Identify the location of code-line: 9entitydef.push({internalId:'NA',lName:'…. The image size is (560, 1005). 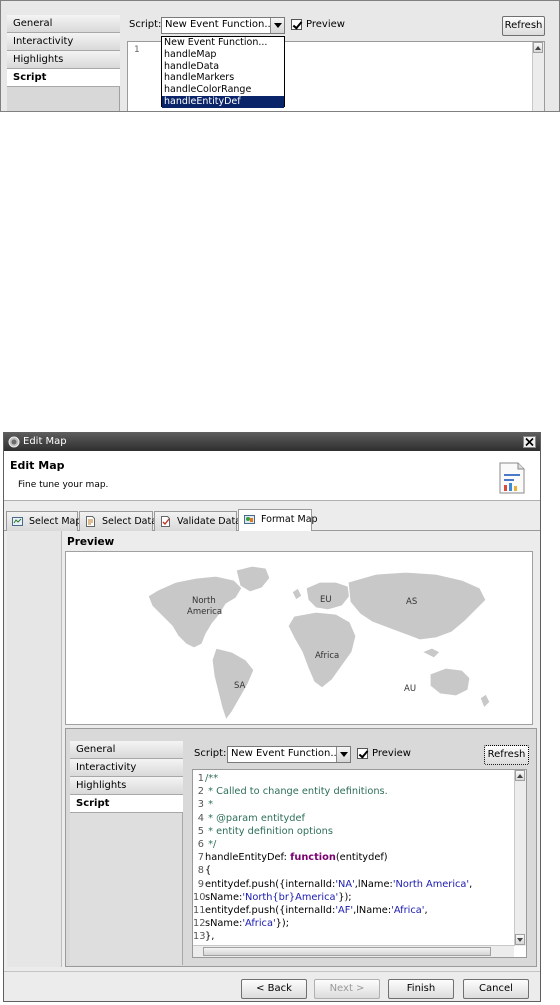
(333, 884).